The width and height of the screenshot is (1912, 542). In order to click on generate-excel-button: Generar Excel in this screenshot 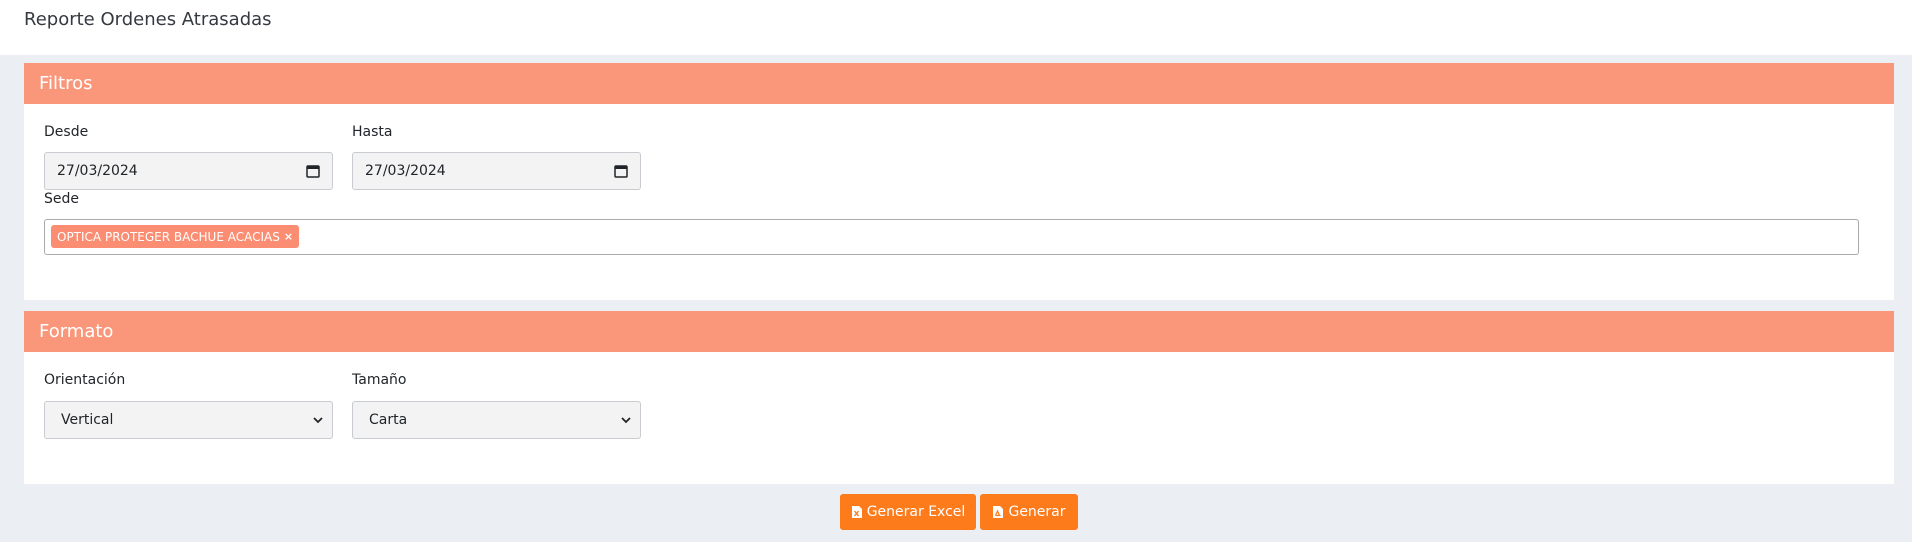, I will do `click(908, 512)`.